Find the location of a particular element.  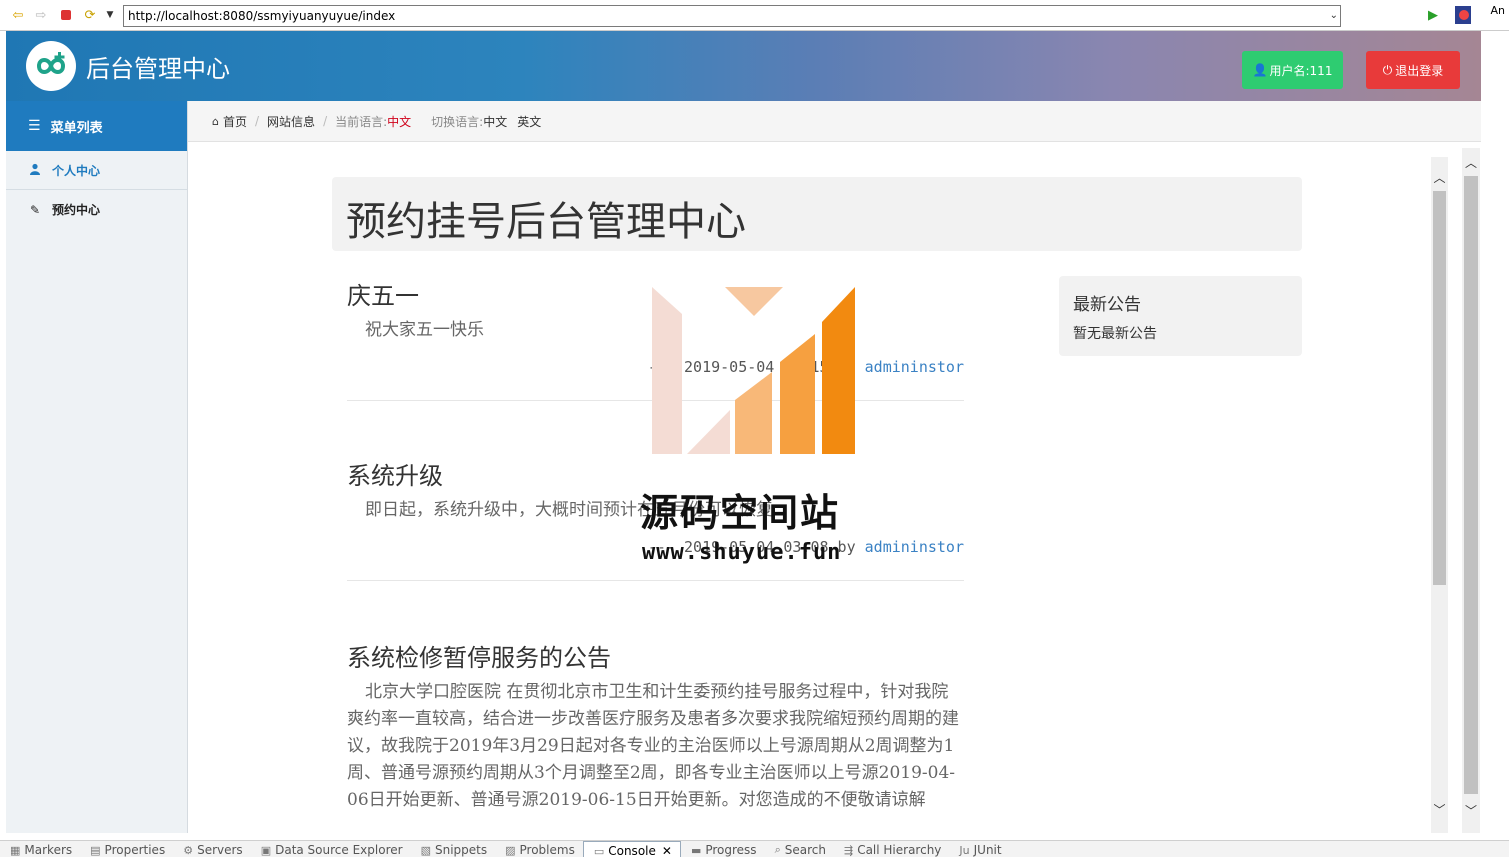

logo-icon is located at coordinates (51, 66).